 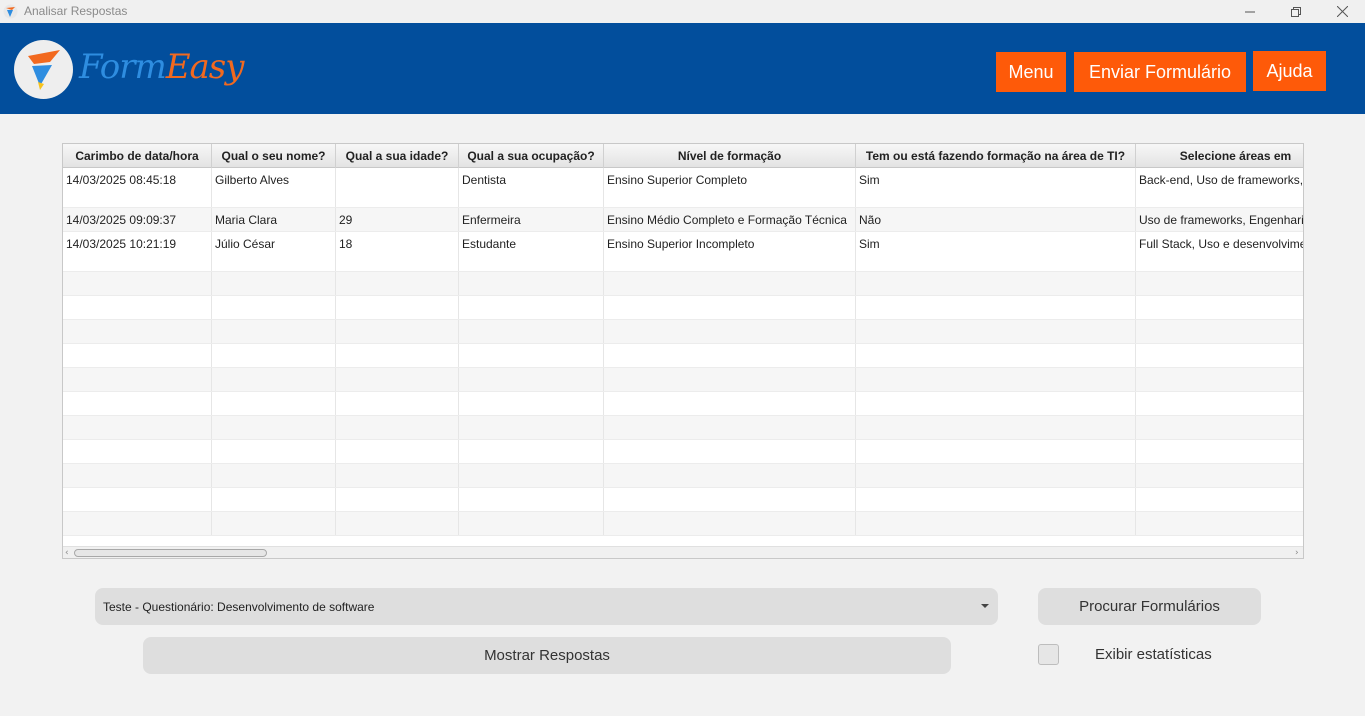 What do you see at coordinates (1160, 72) in the screenshot?
I see `send-form-button: Enviar Formulário` at bounding box center [1160, 72].